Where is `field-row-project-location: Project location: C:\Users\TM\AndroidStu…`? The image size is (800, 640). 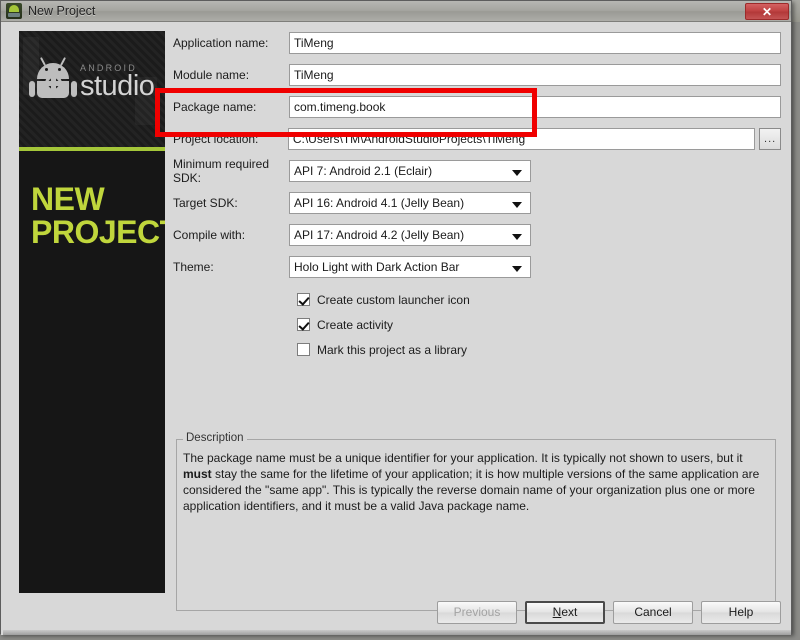
field-row-project-location: Project location: C:\Users\TM\AndroidStu… is located at coordinates (477, 139).